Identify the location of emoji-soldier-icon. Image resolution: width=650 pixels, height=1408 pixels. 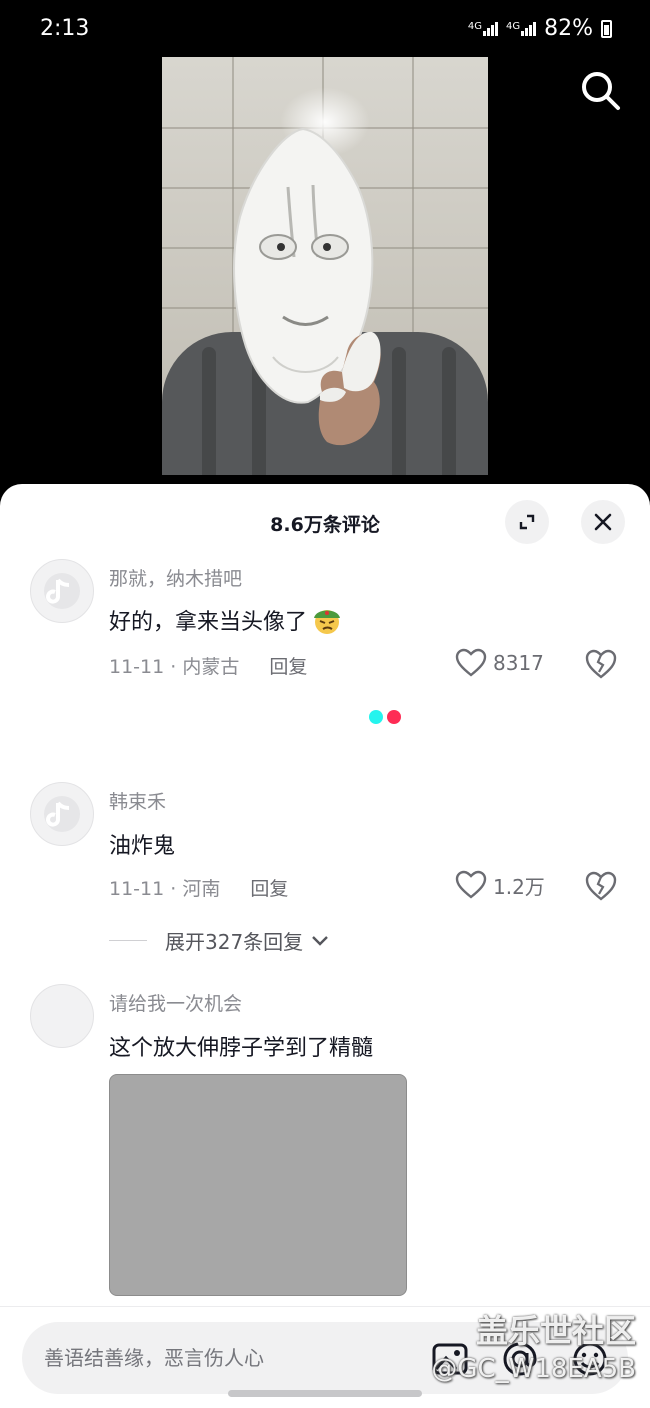
(327, 622).